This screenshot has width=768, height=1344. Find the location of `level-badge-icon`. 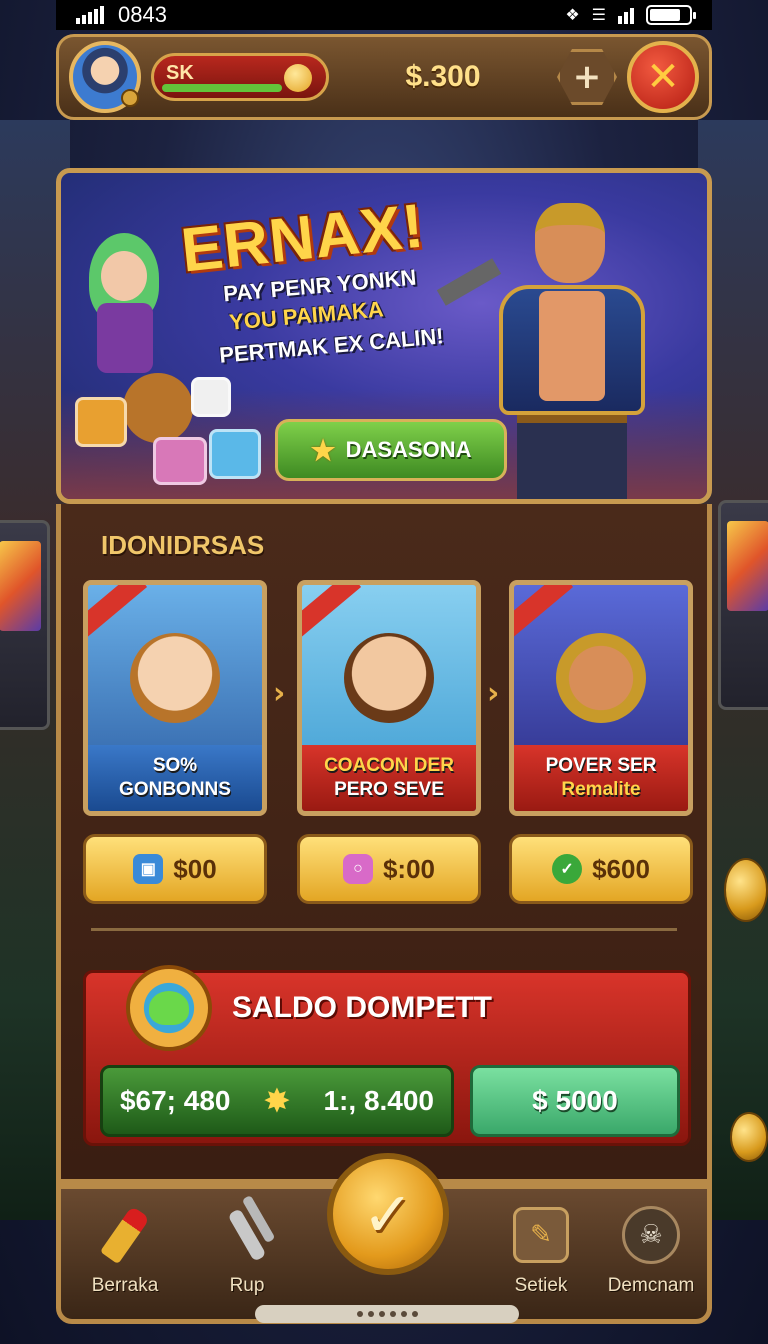

level-badge-icon is located at coordinates (130, 98).